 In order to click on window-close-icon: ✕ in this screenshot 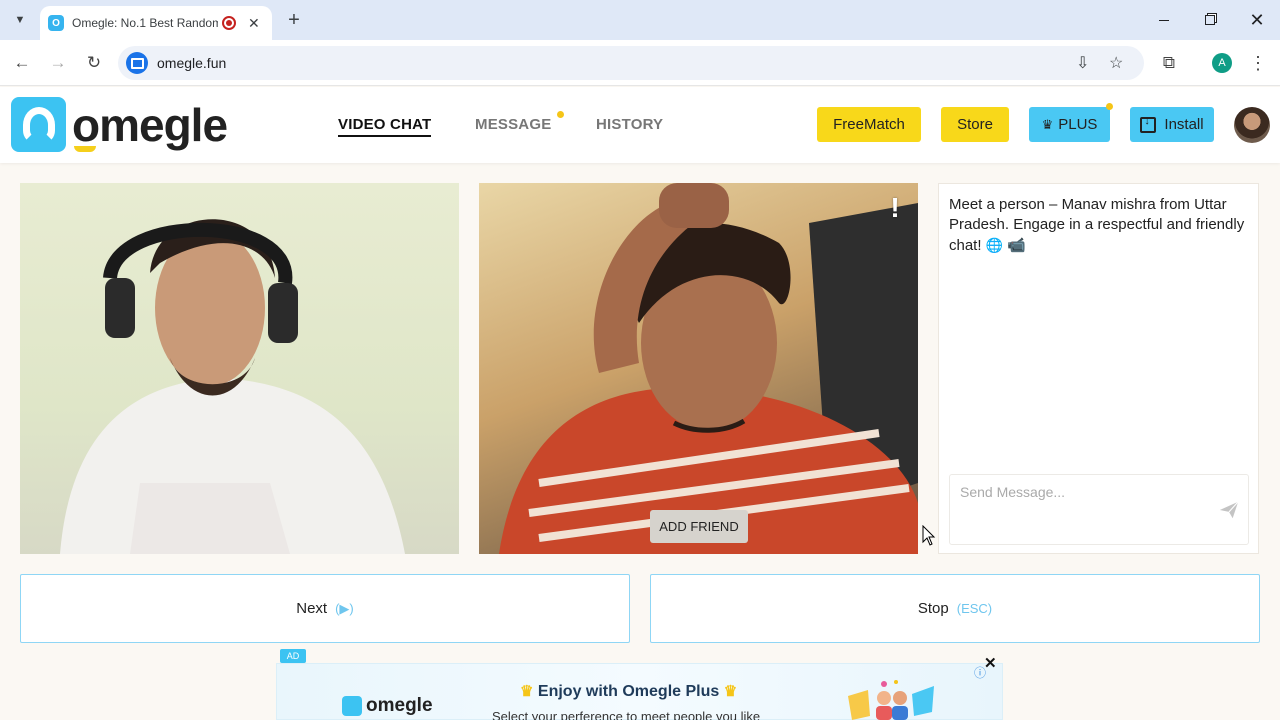, I will do `click(1257, 20)`.